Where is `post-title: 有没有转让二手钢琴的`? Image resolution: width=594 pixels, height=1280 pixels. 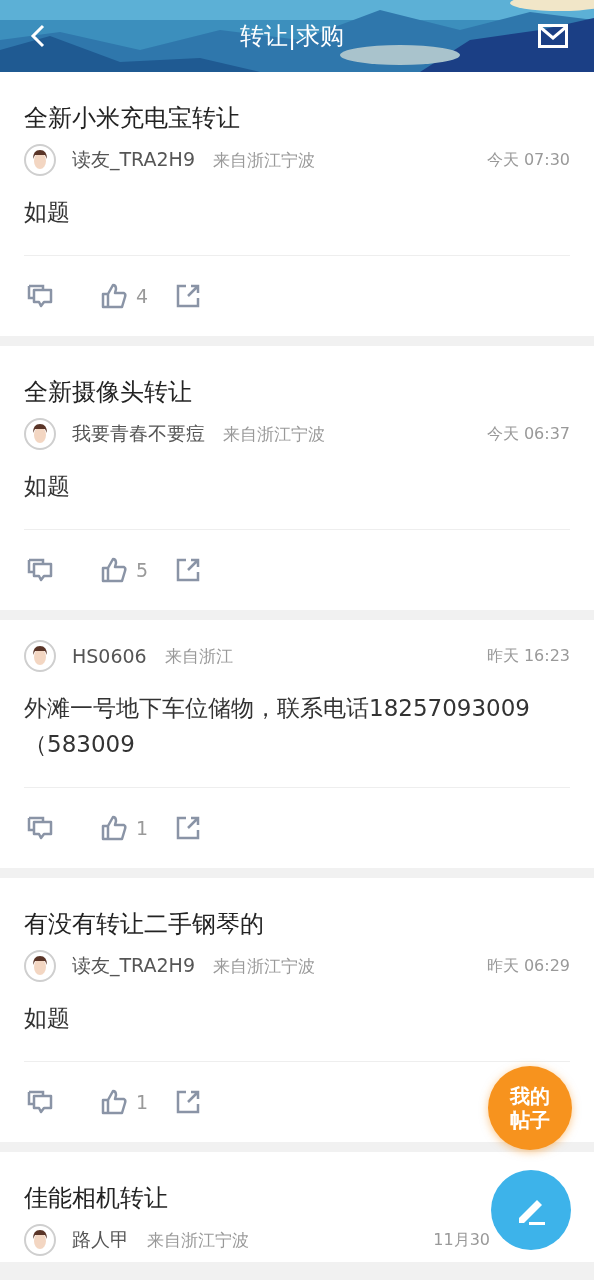
post-title: 有没有转让二手钢琴的 is located at coordinates (144, 924).